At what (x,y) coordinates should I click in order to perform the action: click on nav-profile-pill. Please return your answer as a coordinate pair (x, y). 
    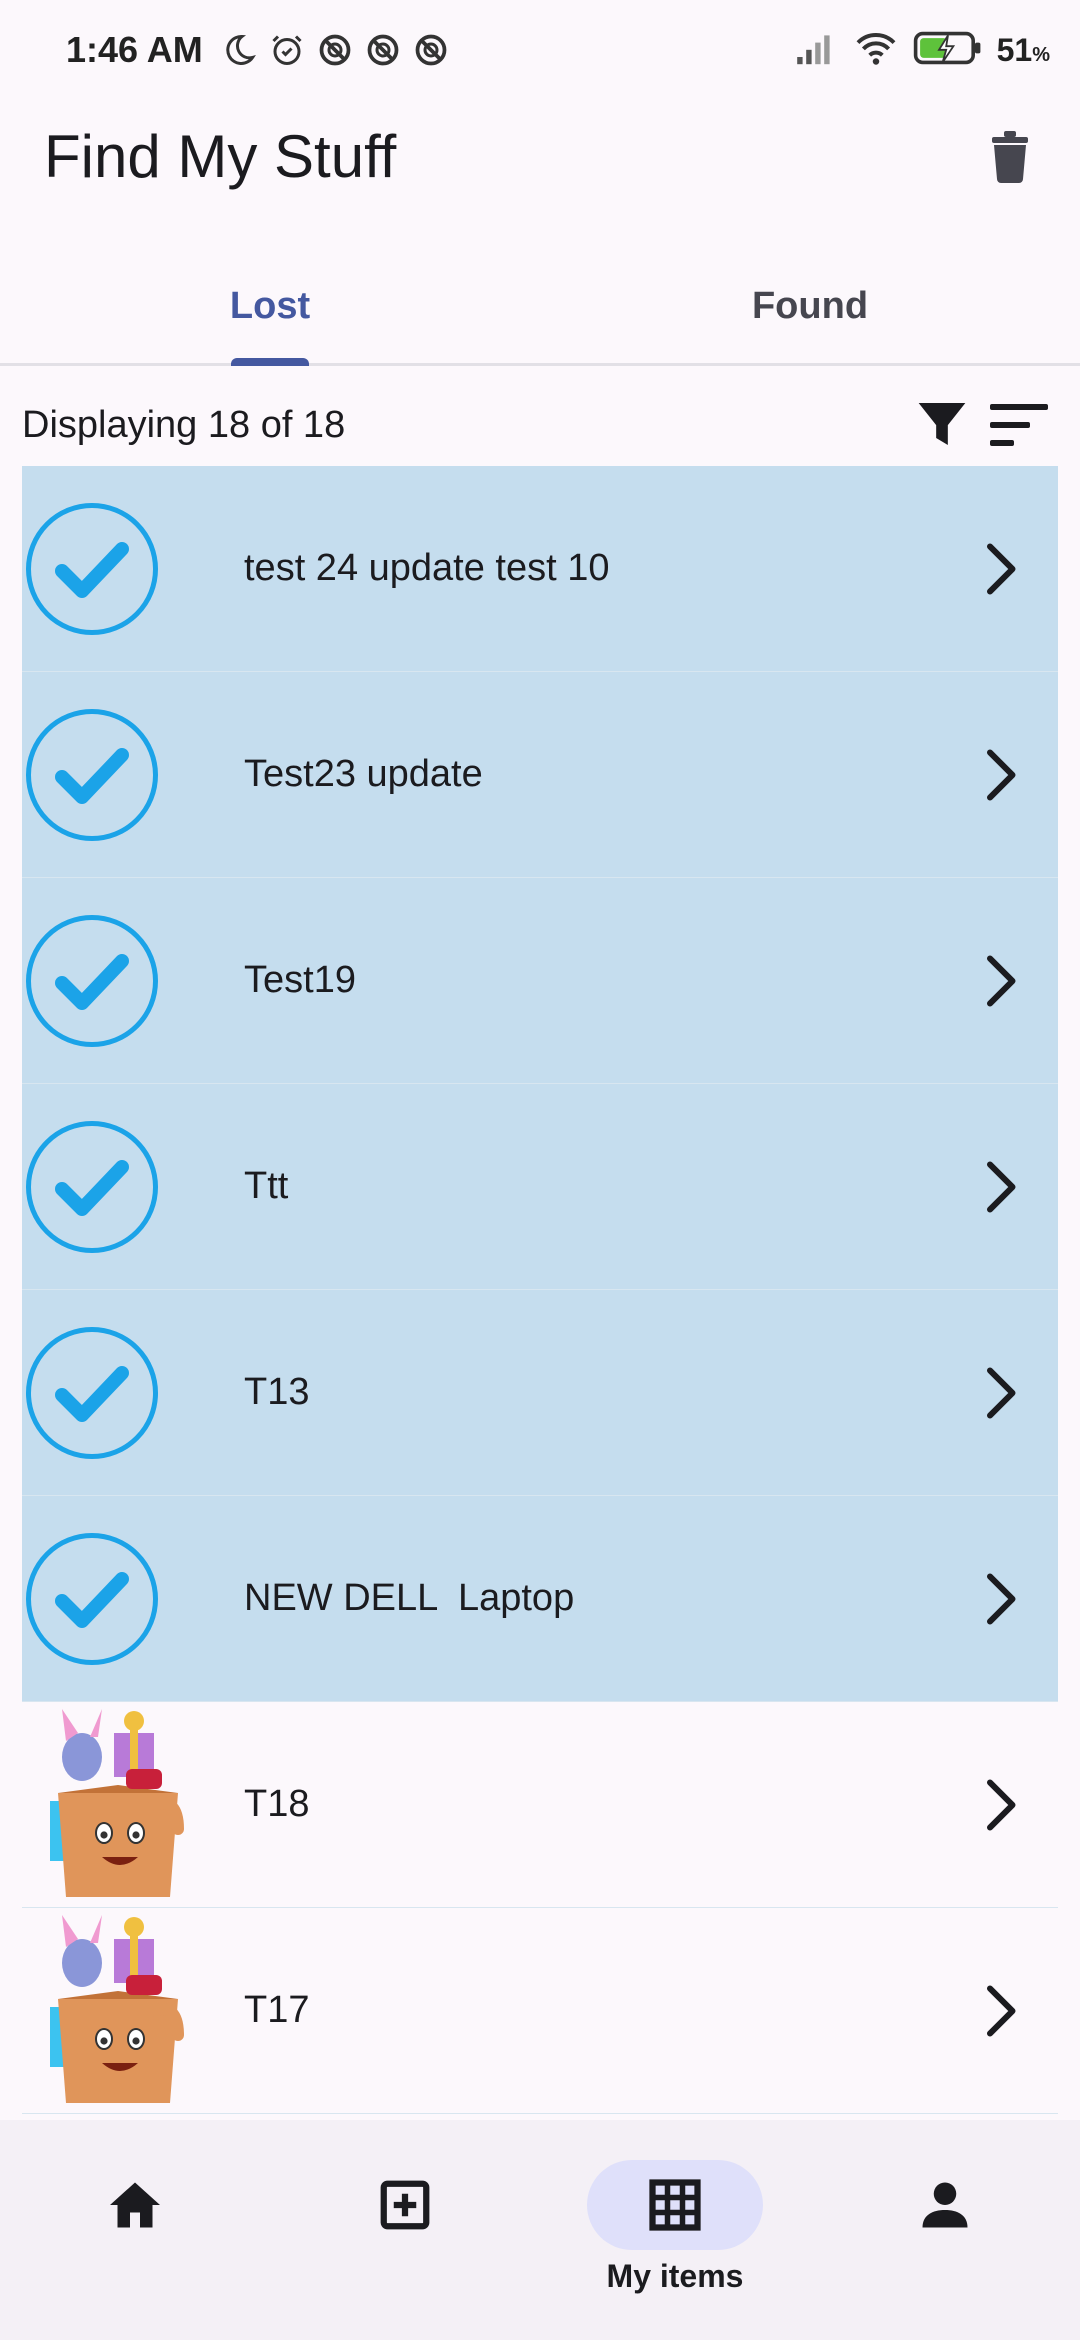
    Looking at the image, I should click on (945, 2205).